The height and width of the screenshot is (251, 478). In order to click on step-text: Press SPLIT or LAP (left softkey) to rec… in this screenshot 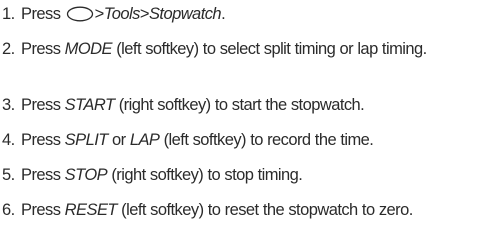, I will do `click(197, 140)`.